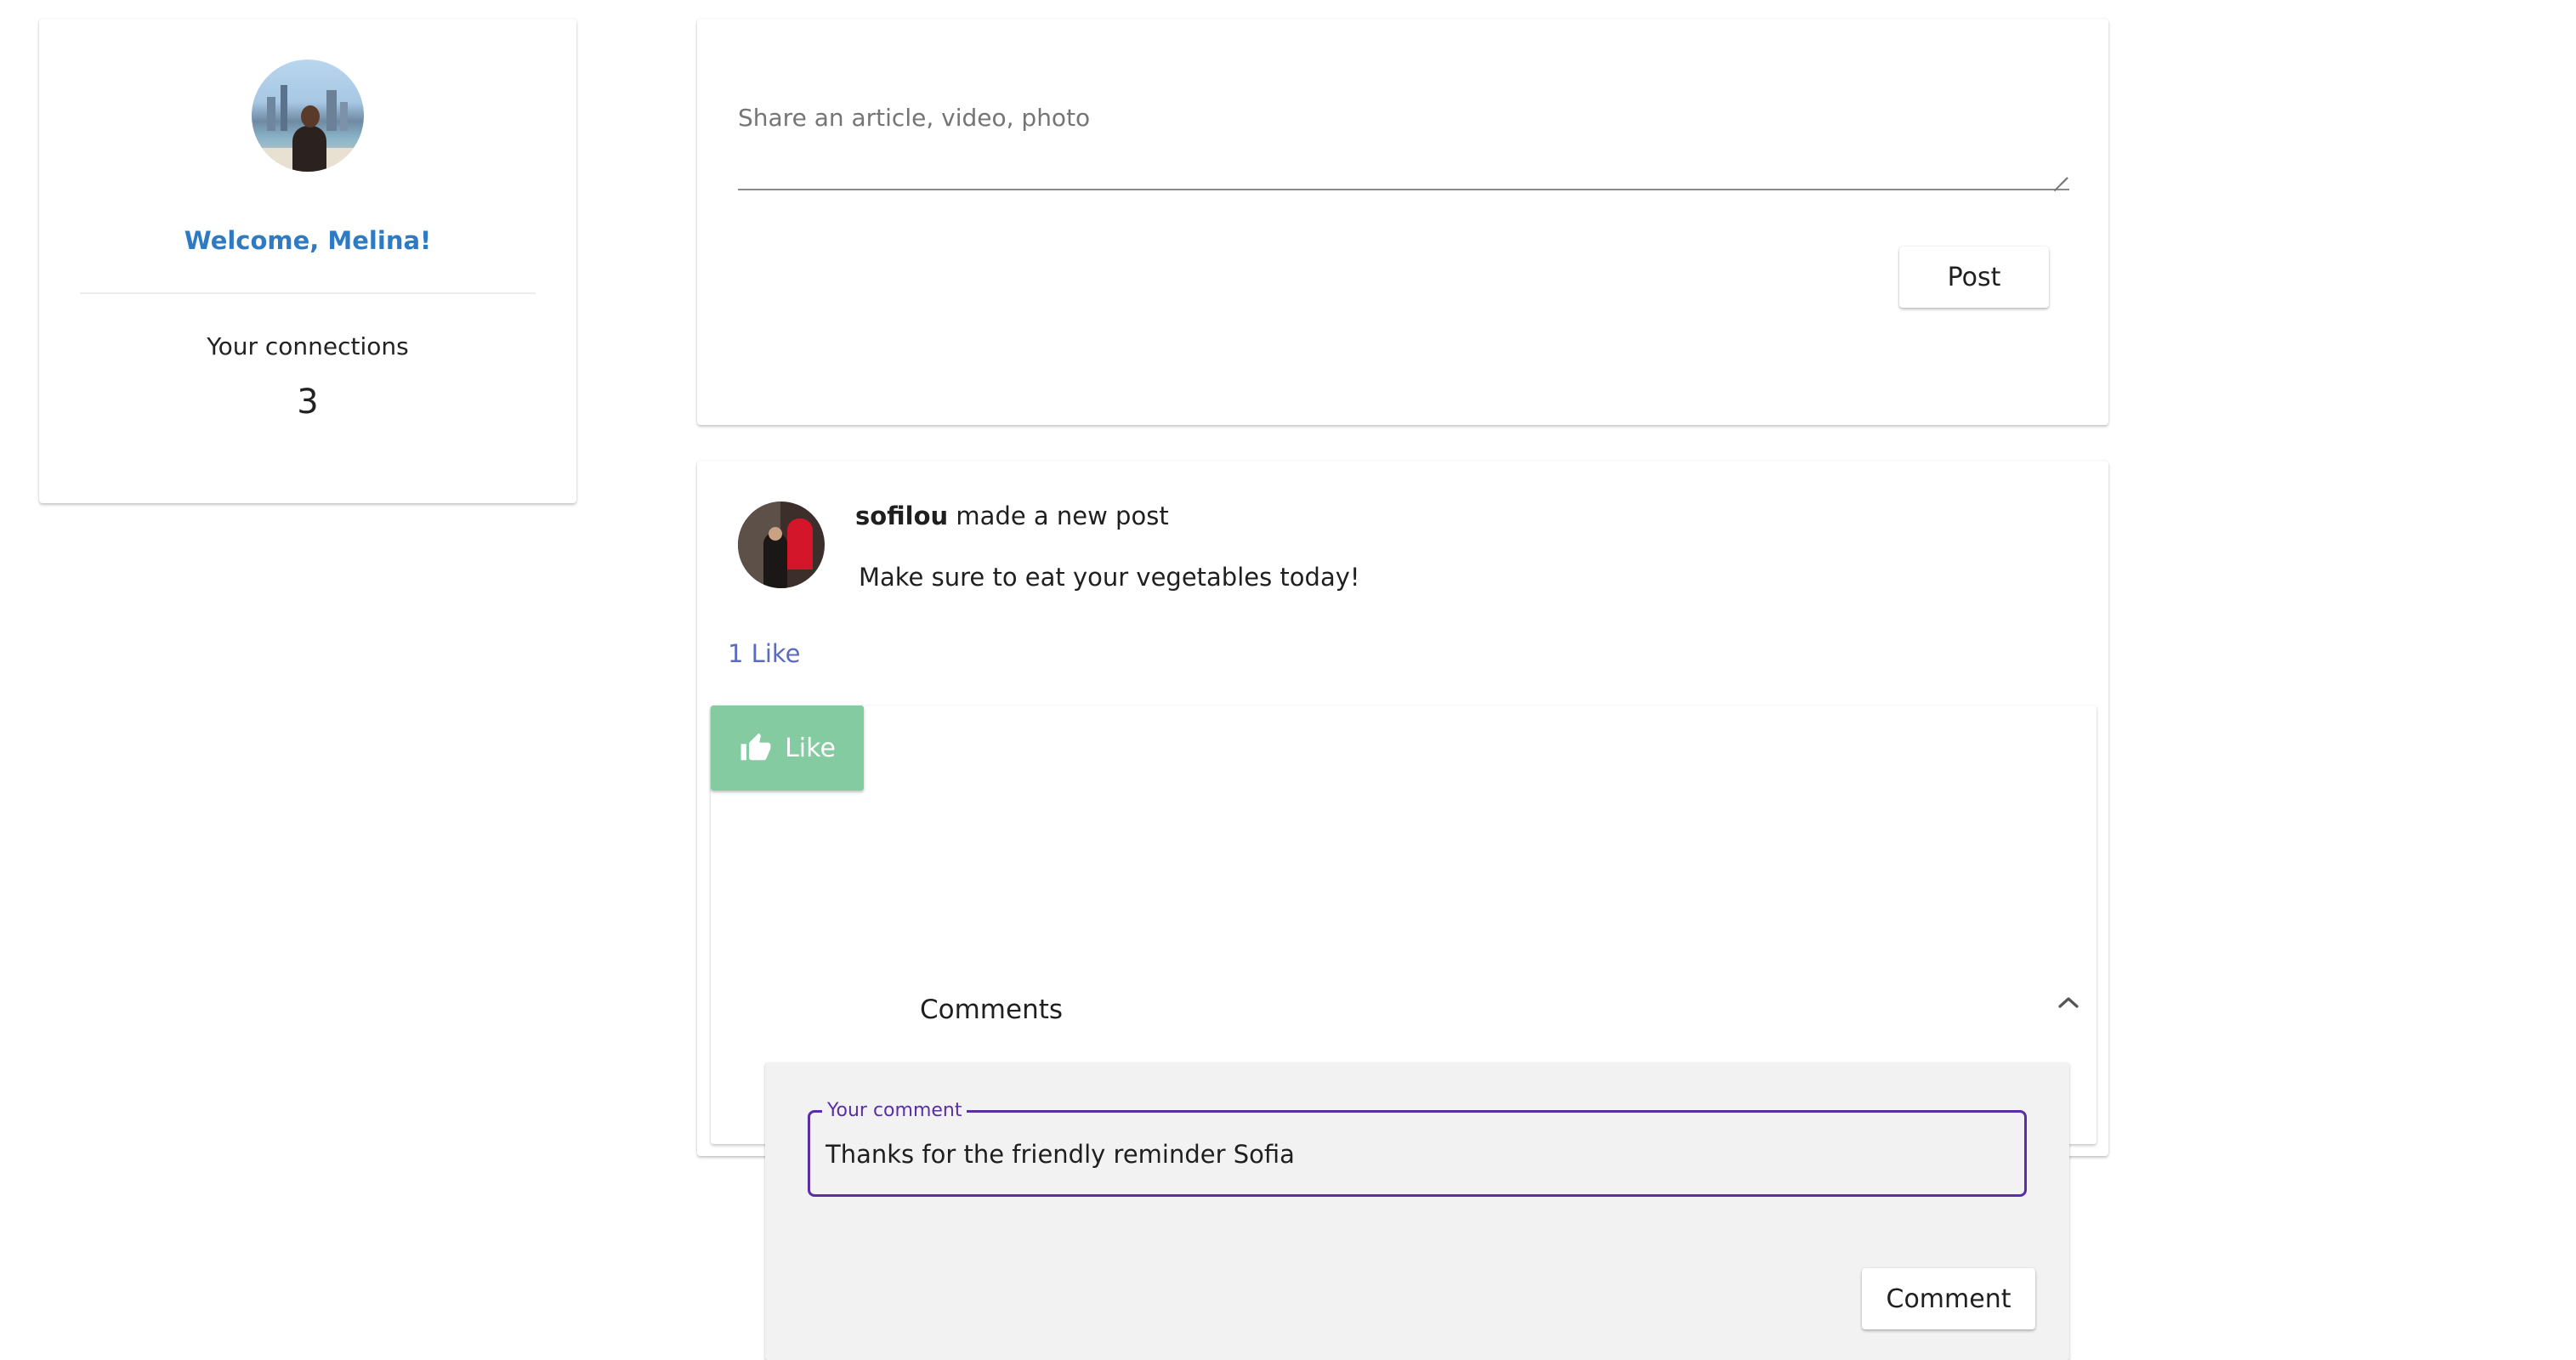 Image resolution: width=2576 pixels, height=1360 pixels. What do you see at coordinates (1062, 516) in the screenshot?
I see `post-action-text: made a new post` at bounding box center [1062, 516].